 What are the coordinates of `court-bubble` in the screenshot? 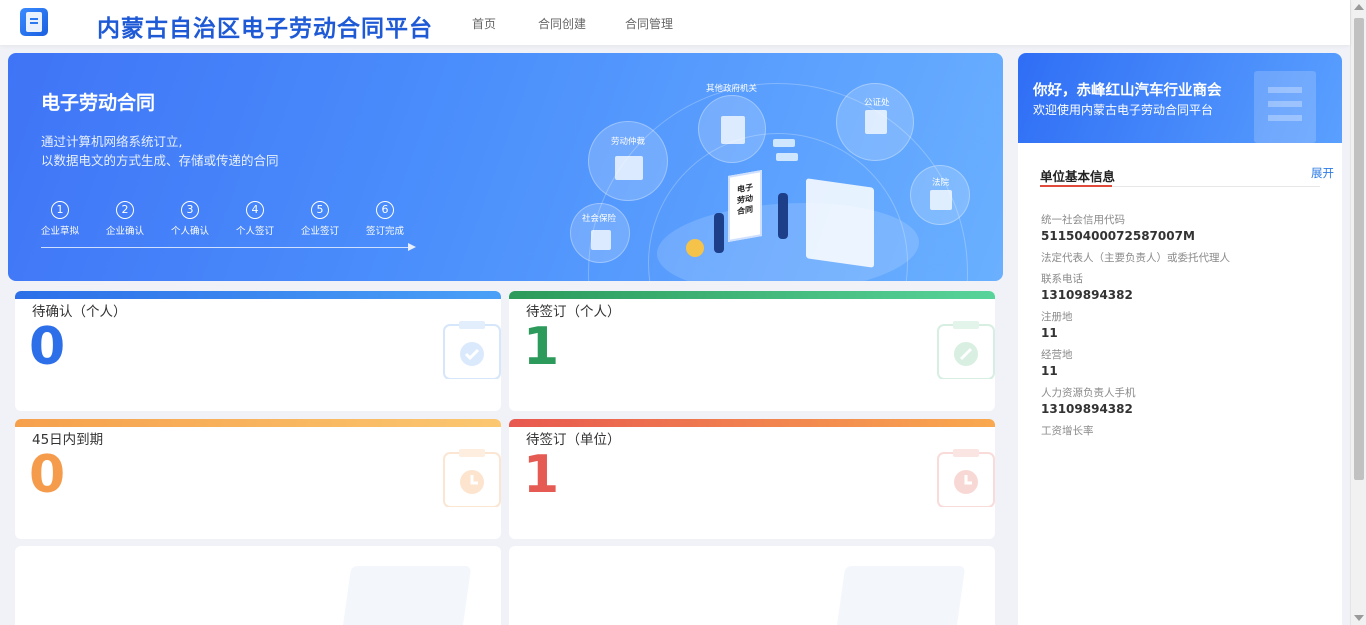 It's located at (940, 195).